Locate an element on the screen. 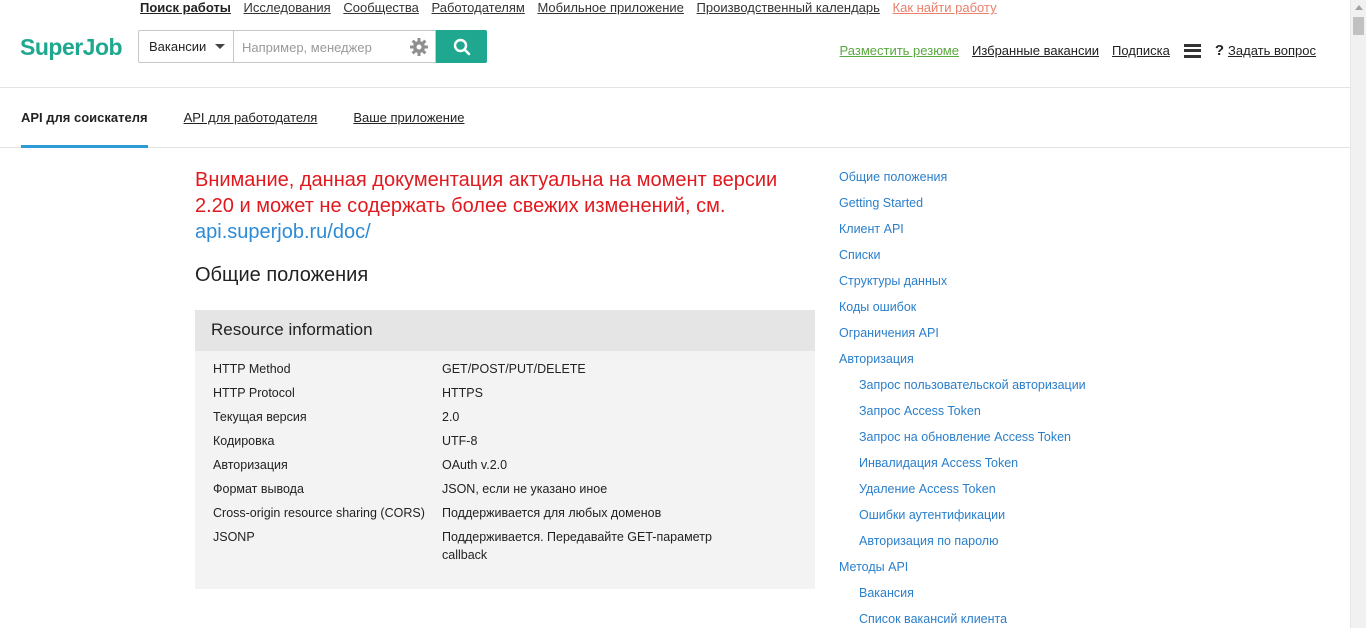 The width and height of the screenshot is (1366, 635). sidebar-link: Запрос Access Token is located at coordinates (962, 414).